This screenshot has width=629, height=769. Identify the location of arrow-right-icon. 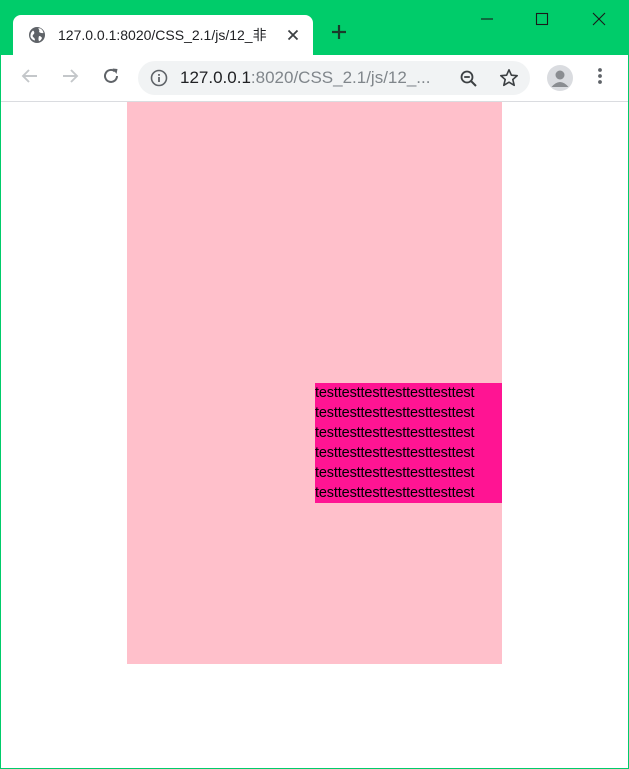
(70, 78).